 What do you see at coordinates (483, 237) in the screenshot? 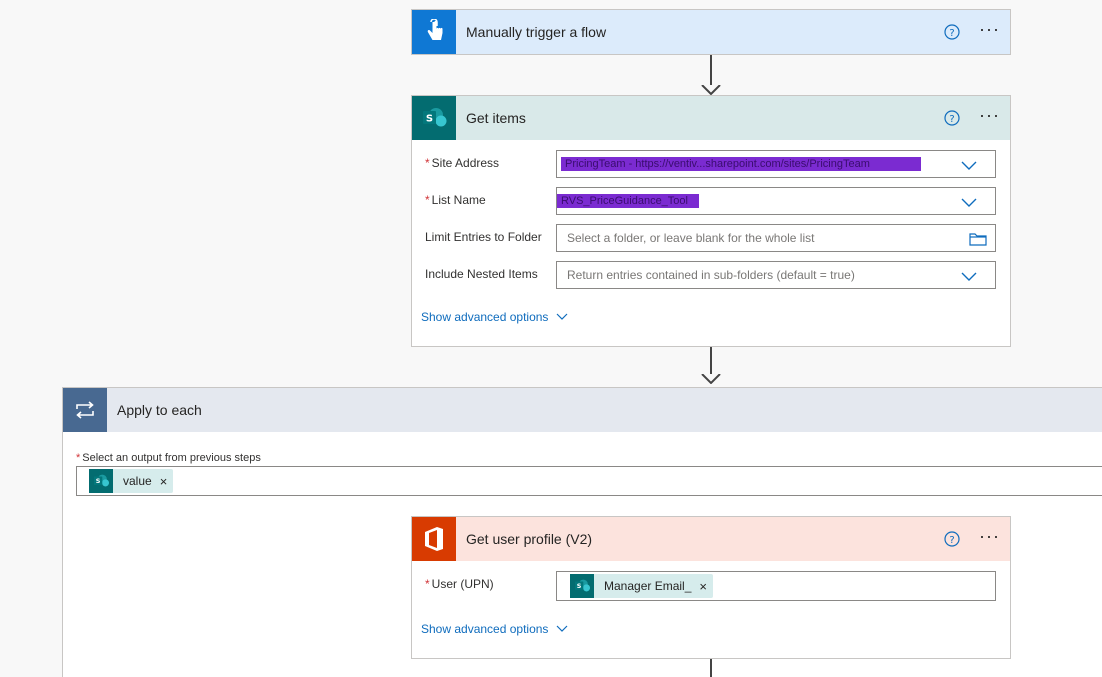
I see `limit-folder-label: Limit Entries to Folder` at bounding box center [483, 237].